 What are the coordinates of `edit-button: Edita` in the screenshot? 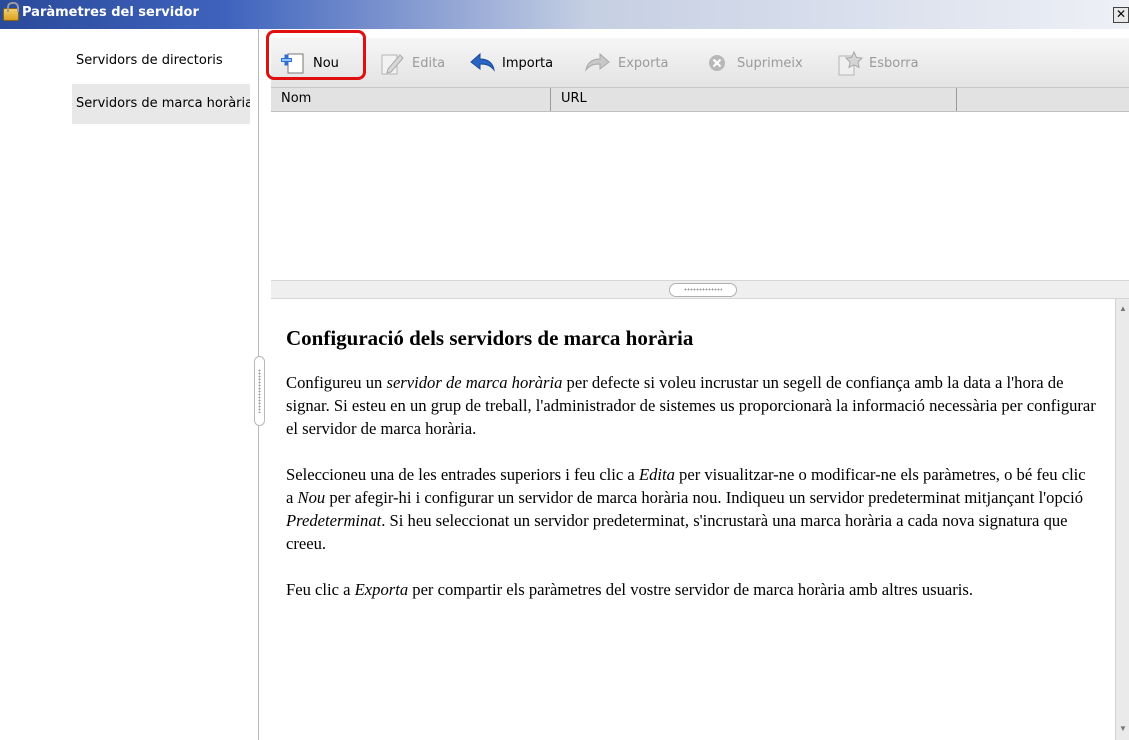 It's located at (411, 63).